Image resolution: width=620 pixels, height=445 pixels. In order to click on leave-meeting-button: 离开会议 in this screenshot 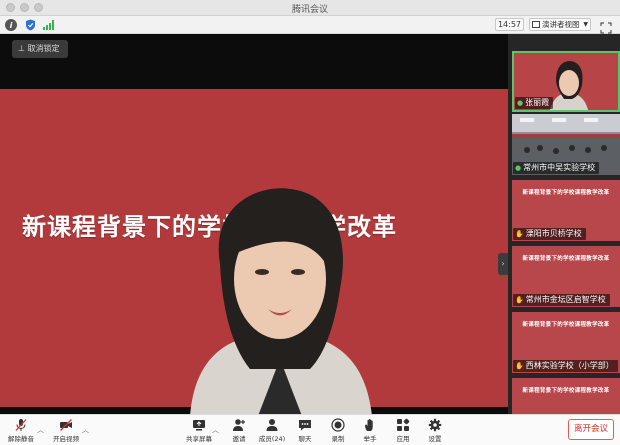, I will do `click(591, 429)`.